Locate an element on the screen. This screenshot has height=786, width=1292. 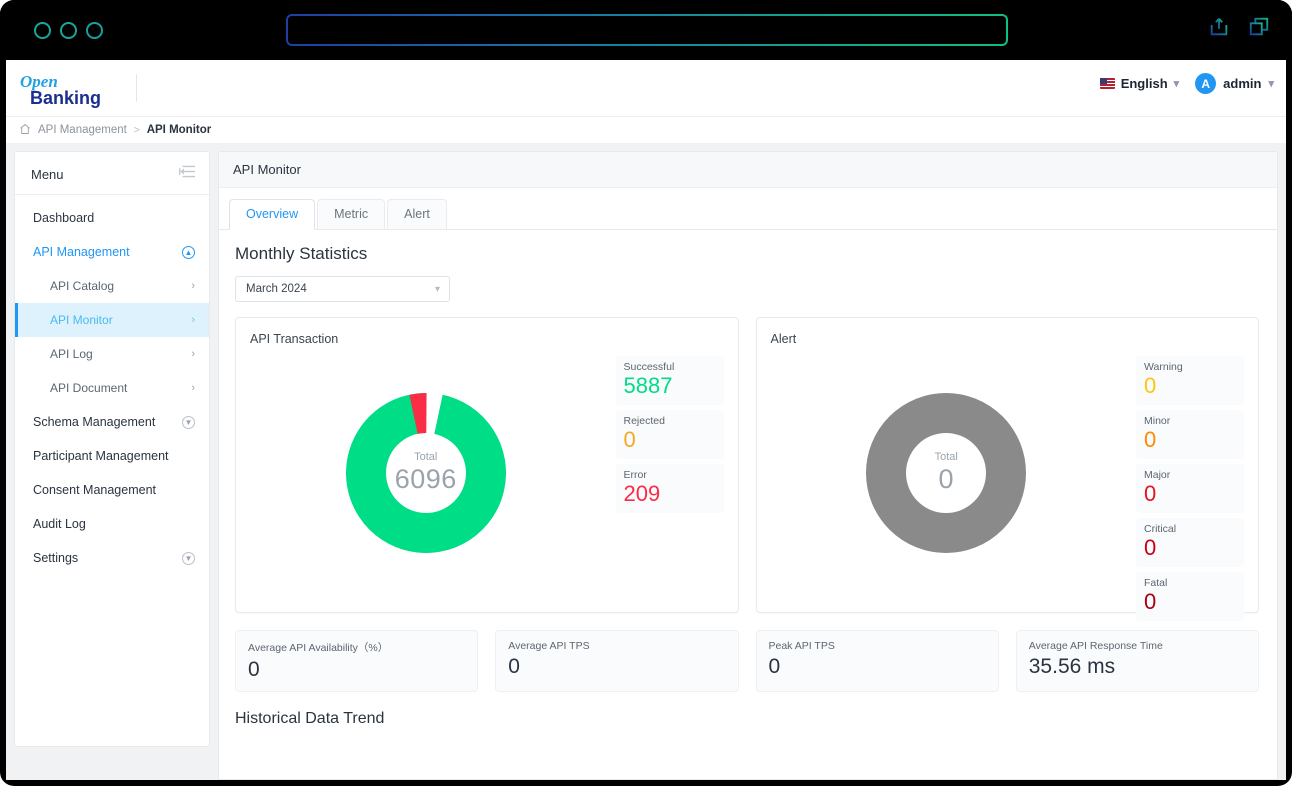
sidebar-item-schema-management: Schema Management ▼ is located at coordinates (112, 422).